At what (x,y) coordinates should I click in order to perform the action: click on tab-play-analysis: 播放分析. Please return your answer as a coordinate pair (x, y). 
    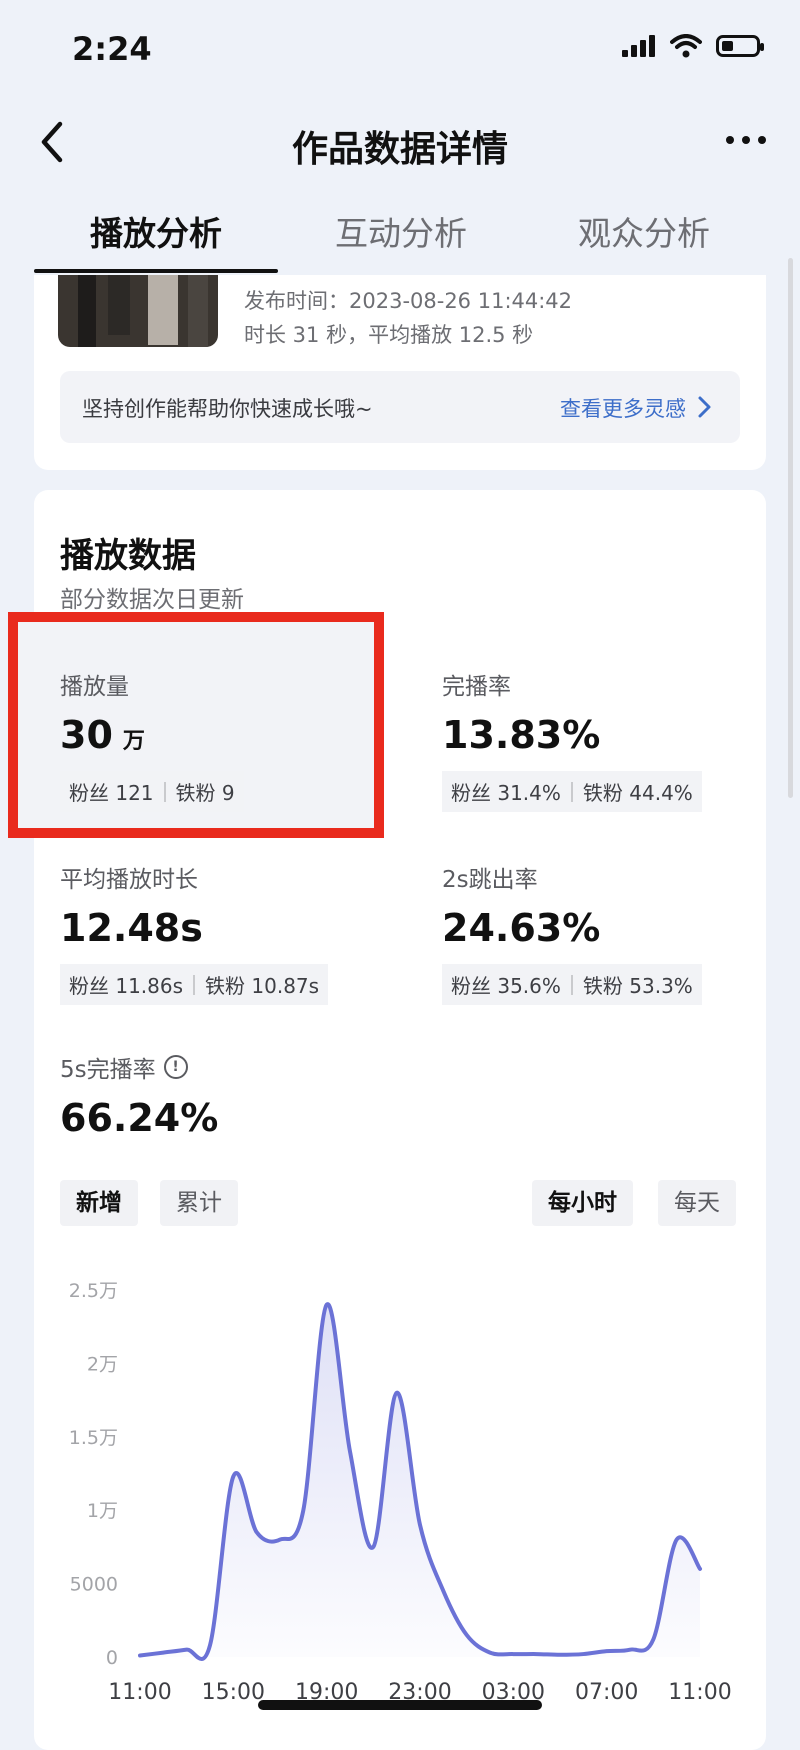
    Looking at the image, I should click on (156, 231).